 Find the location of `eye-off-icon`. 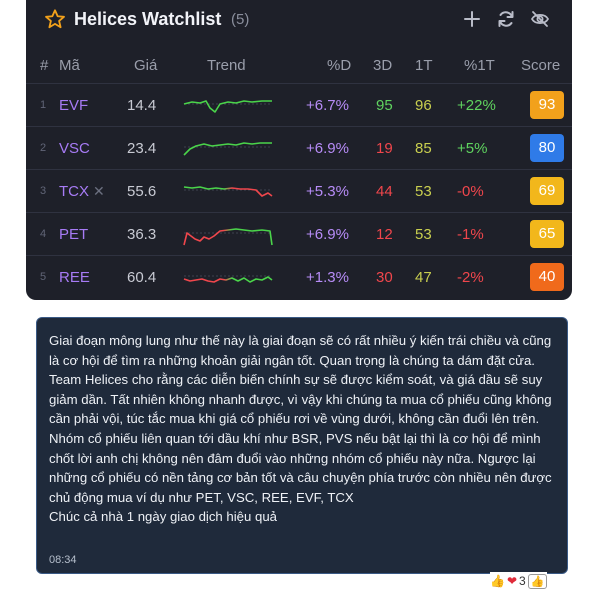

eye-off-icon is located at coordinates (540, 19).